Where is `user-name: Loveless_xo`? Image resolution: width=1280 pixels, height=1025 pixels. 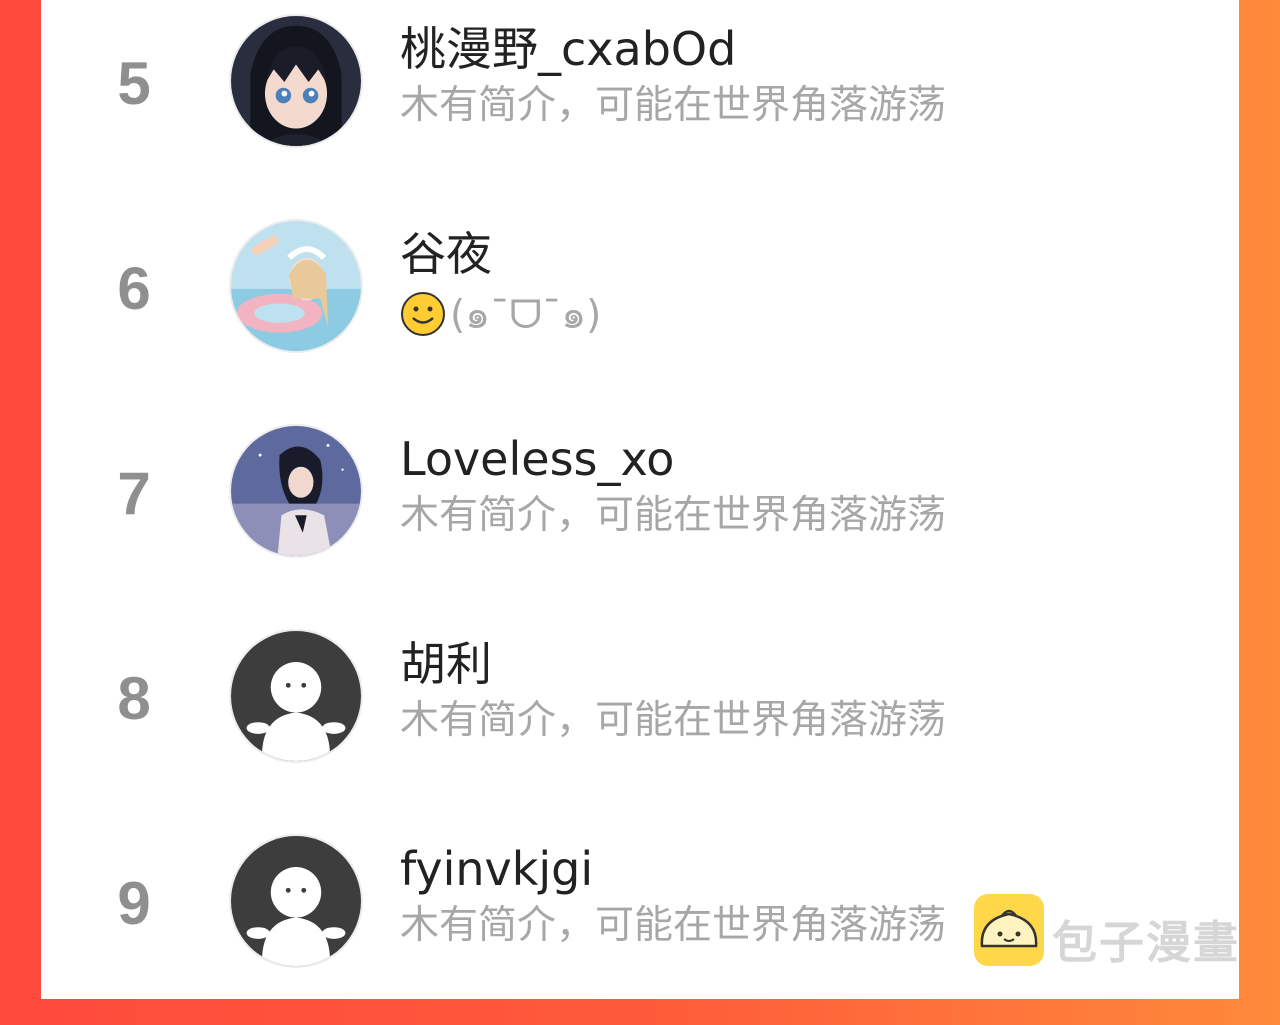 user-name: Loveless_xo is located at coordinates (537, 459).